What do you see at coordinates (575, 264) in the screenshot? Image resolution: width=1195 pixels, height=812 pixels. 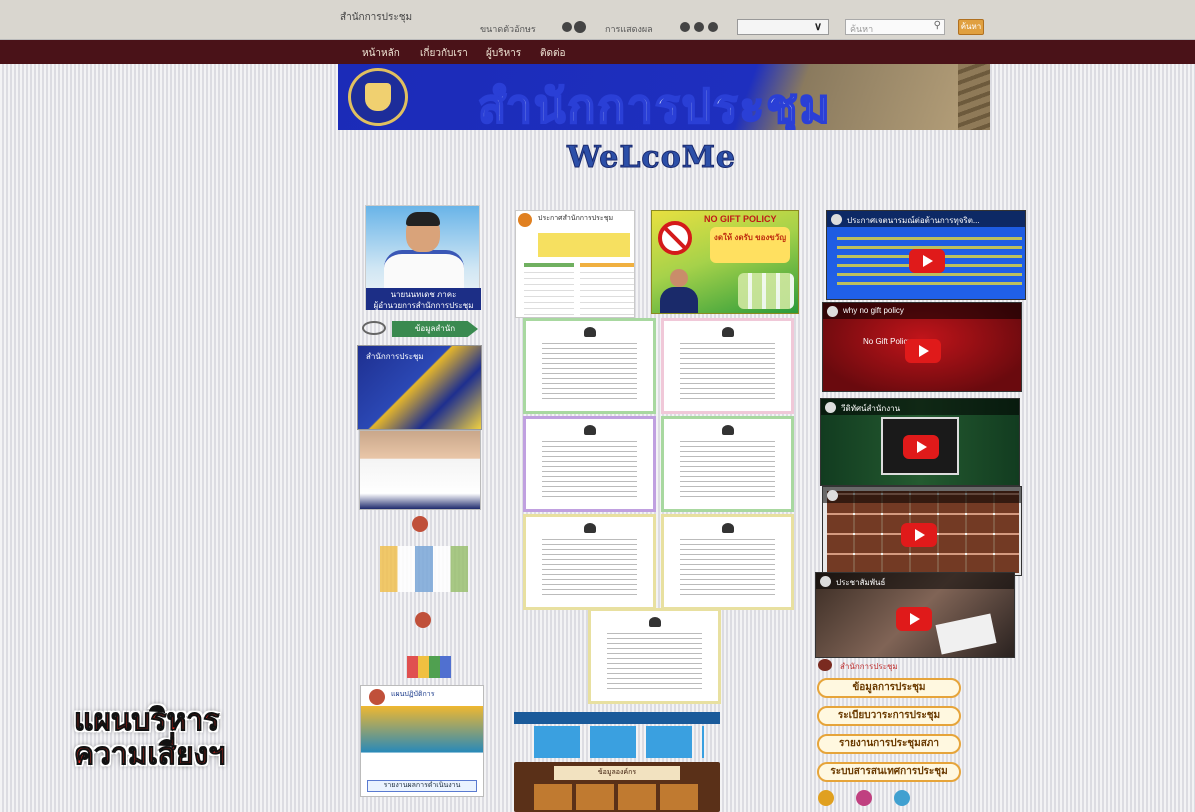 I see `announcement-card: ประกาศสำนักการประชุม` at bounding box center [575, 264].